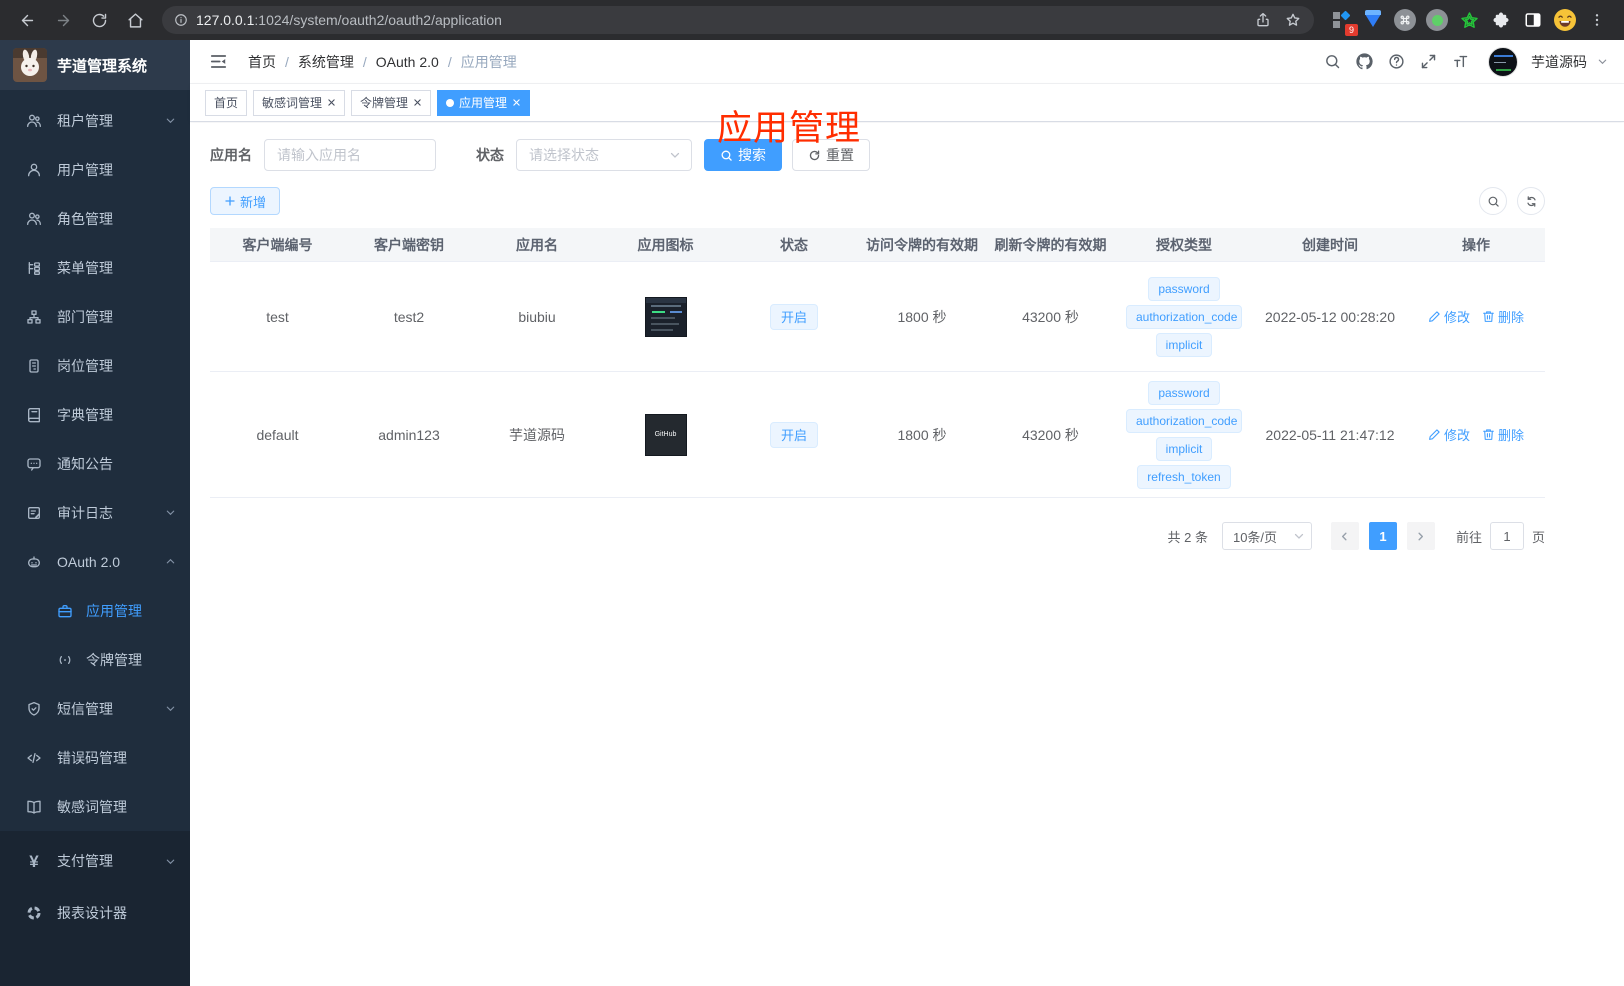 This screenshot has height=986, width=1624. I want to click on sidebar-collapse-icon, so click(218, 62).